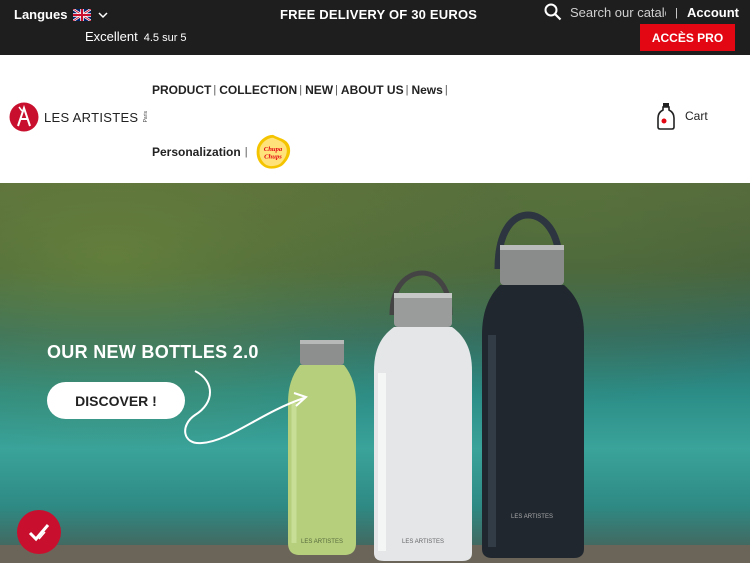 The height and width of the screenshot is (563, 750). I want to click on search-input, so click(618, 12).